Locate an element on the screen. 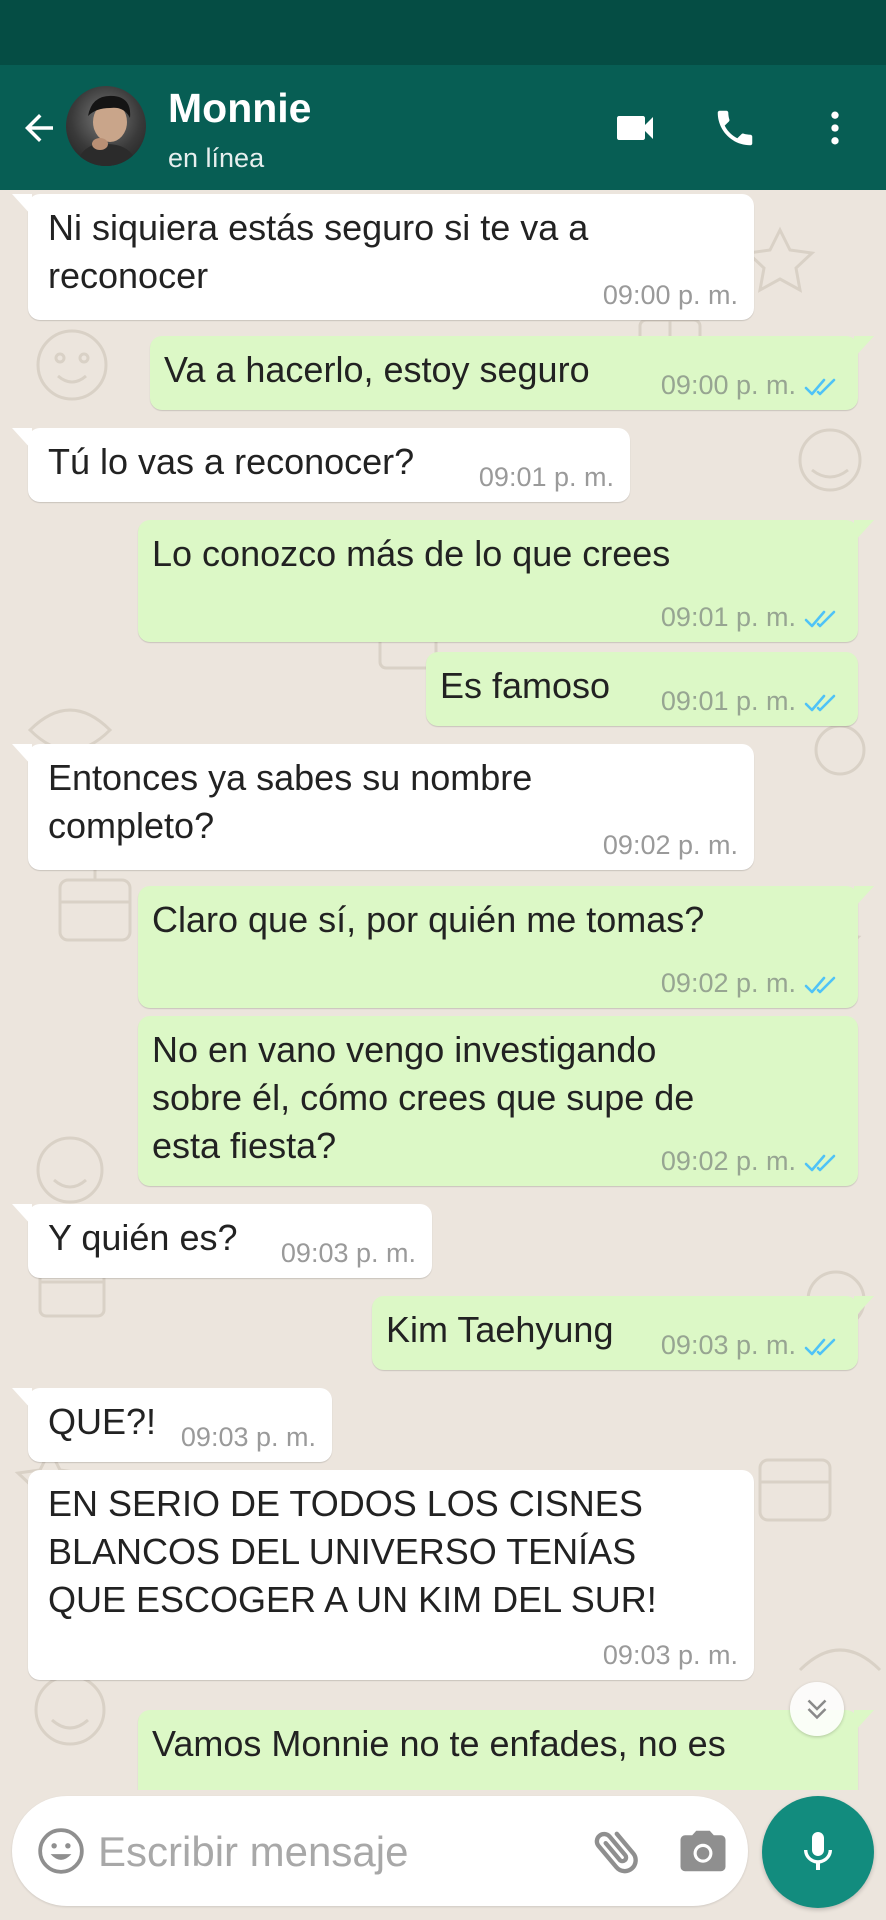  status-bar is located at coordinates (443, 32).